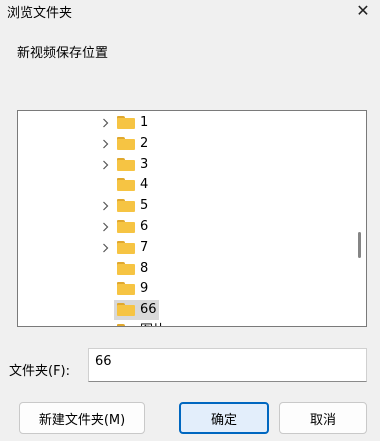  What do you see at coordinates (183, 248) in the screenshot?
I see `tree-item: 7` at bounding box center [183, 248].